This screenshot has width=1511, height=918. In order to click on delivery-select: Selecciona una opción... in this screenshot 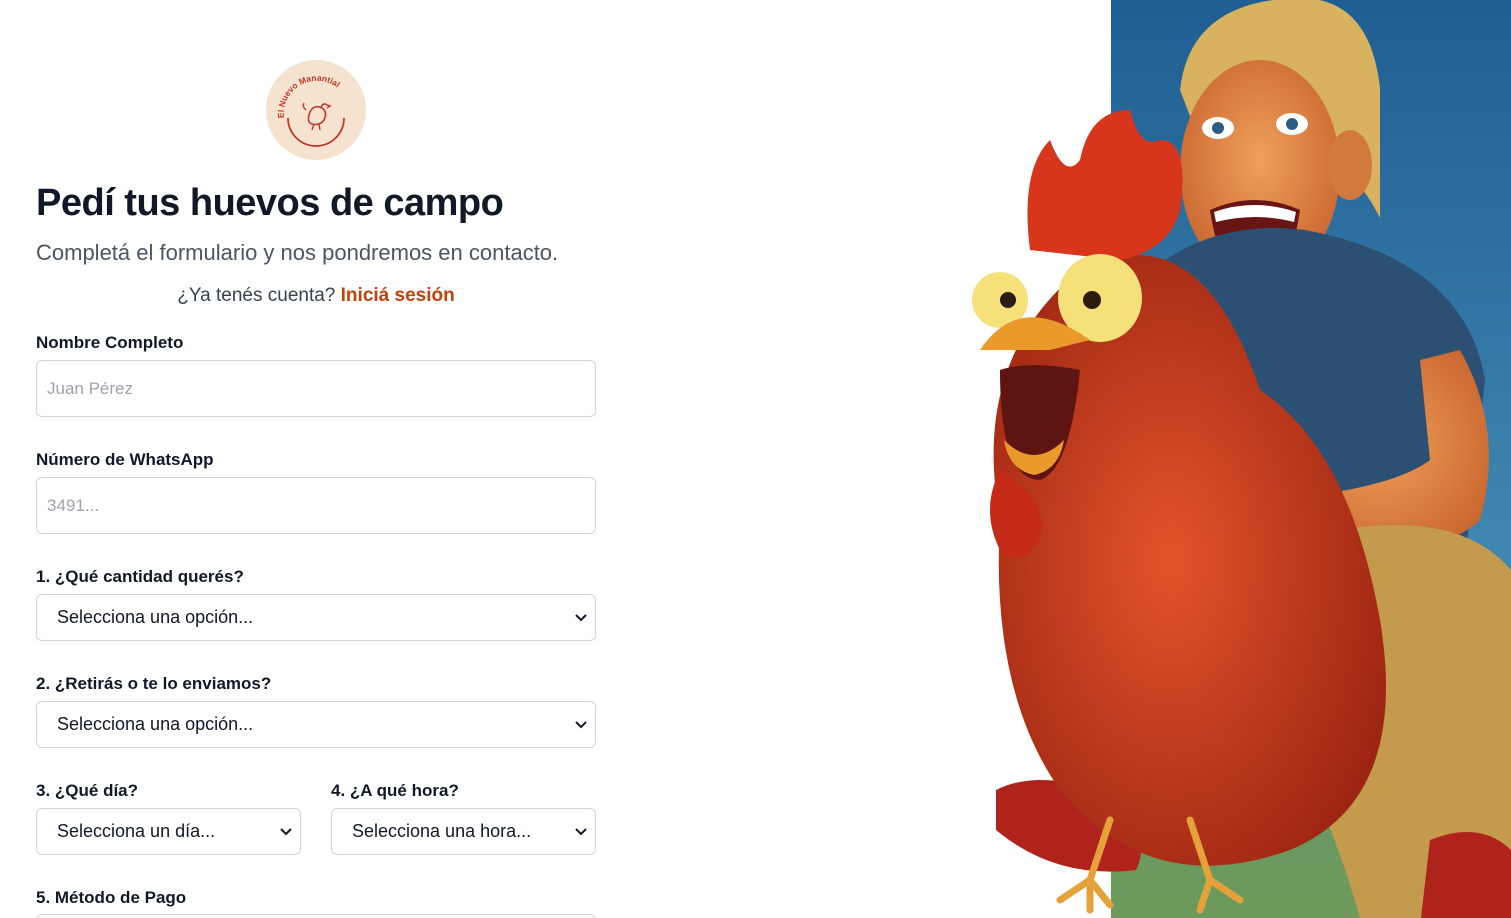, I will do `click(316, 724)`.